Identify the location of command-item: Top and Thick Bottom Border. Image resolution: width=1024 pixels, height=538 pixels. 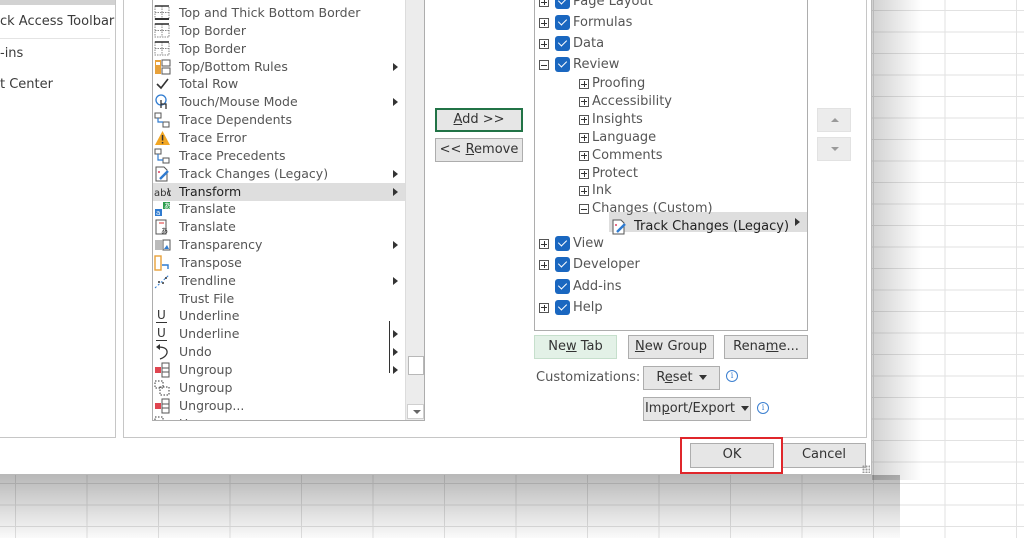
(279, 13).